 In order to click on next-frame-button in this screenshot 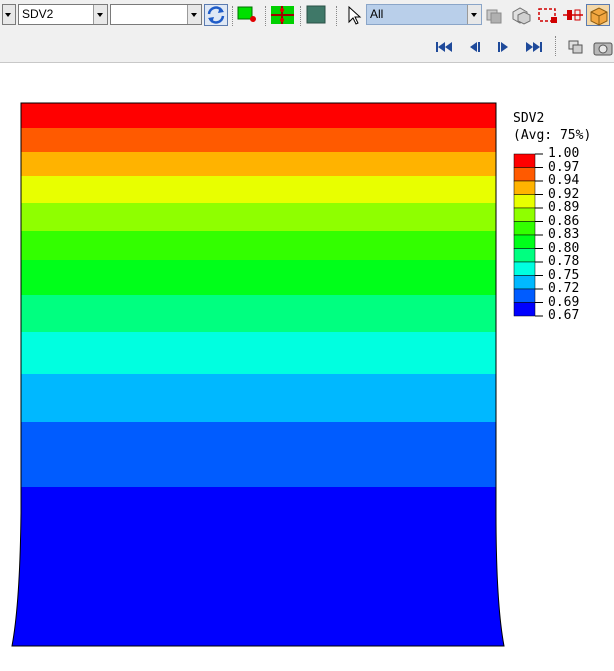, I will do `click(504, 47)`.